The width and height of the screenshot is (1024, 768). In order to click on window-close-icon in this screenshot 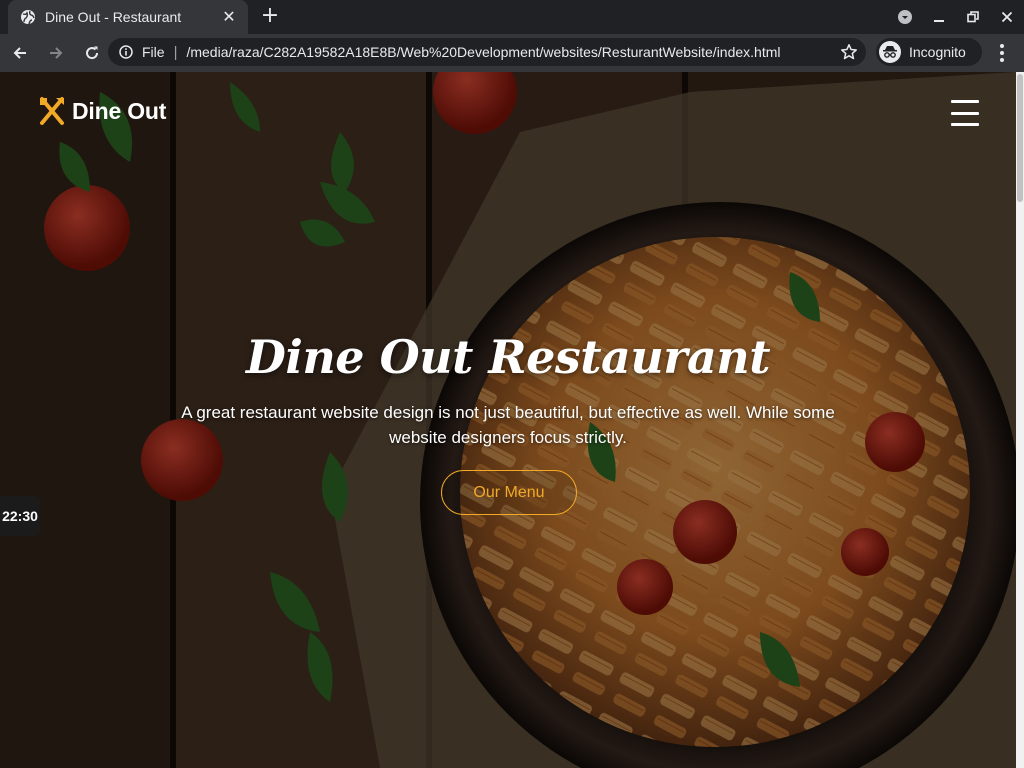, I will do `click(1007, 17)`.